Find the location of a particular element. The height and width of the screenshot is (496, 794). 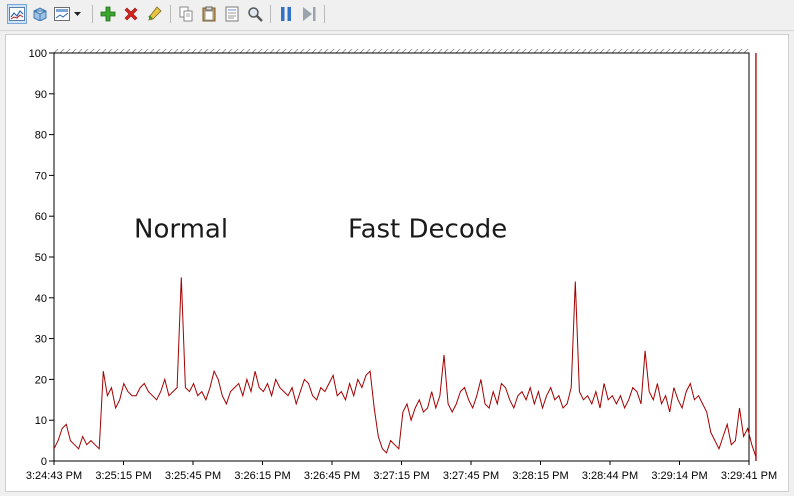

y-tick-label: 60 is located at coordinates (41, 217).